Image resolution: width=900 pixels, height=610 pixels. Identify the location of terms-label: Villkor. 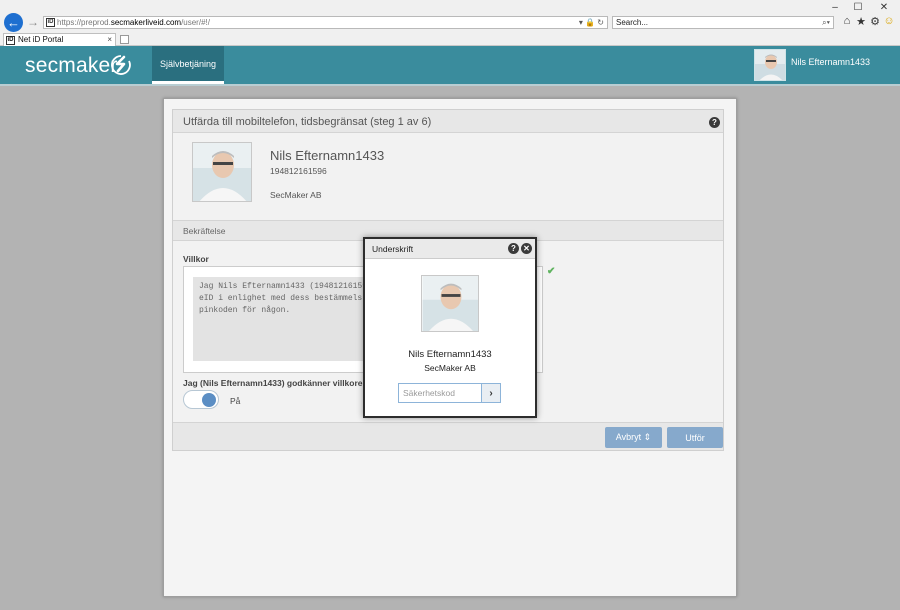
(196, 259).